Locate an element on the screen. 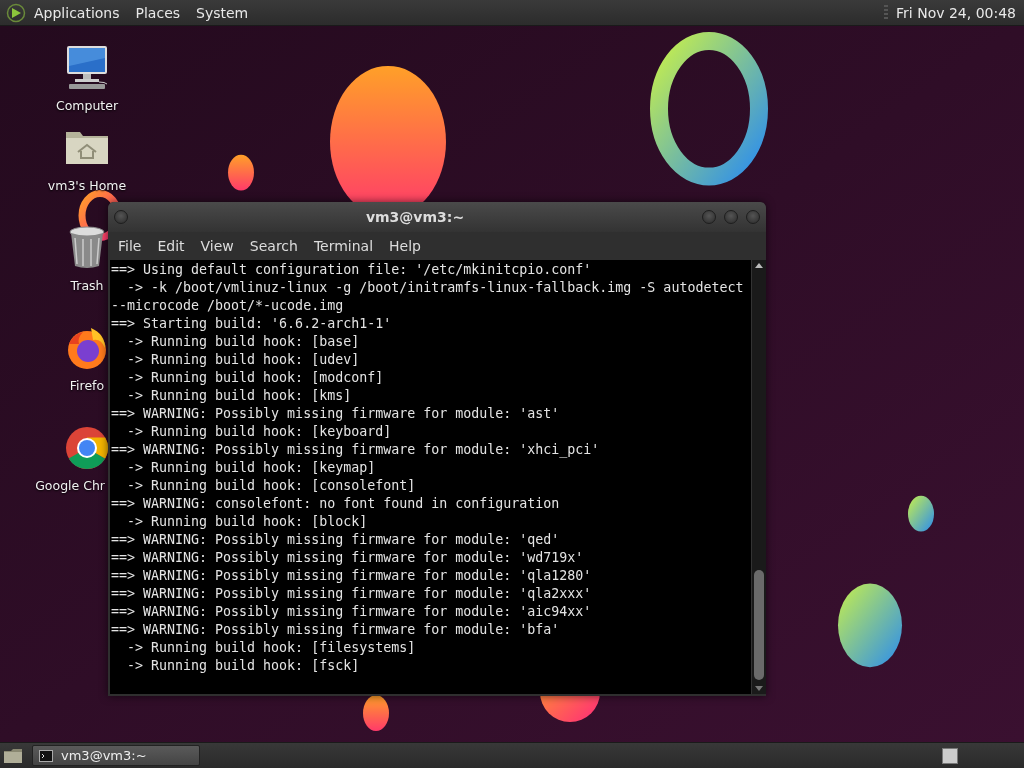 Image resolution: width=1024 pixels, height=768 pixels. terminal-line: ==> WARNING: Possibly missing firmware for module: 'aic94xx' is located at coordinates (352, 612).